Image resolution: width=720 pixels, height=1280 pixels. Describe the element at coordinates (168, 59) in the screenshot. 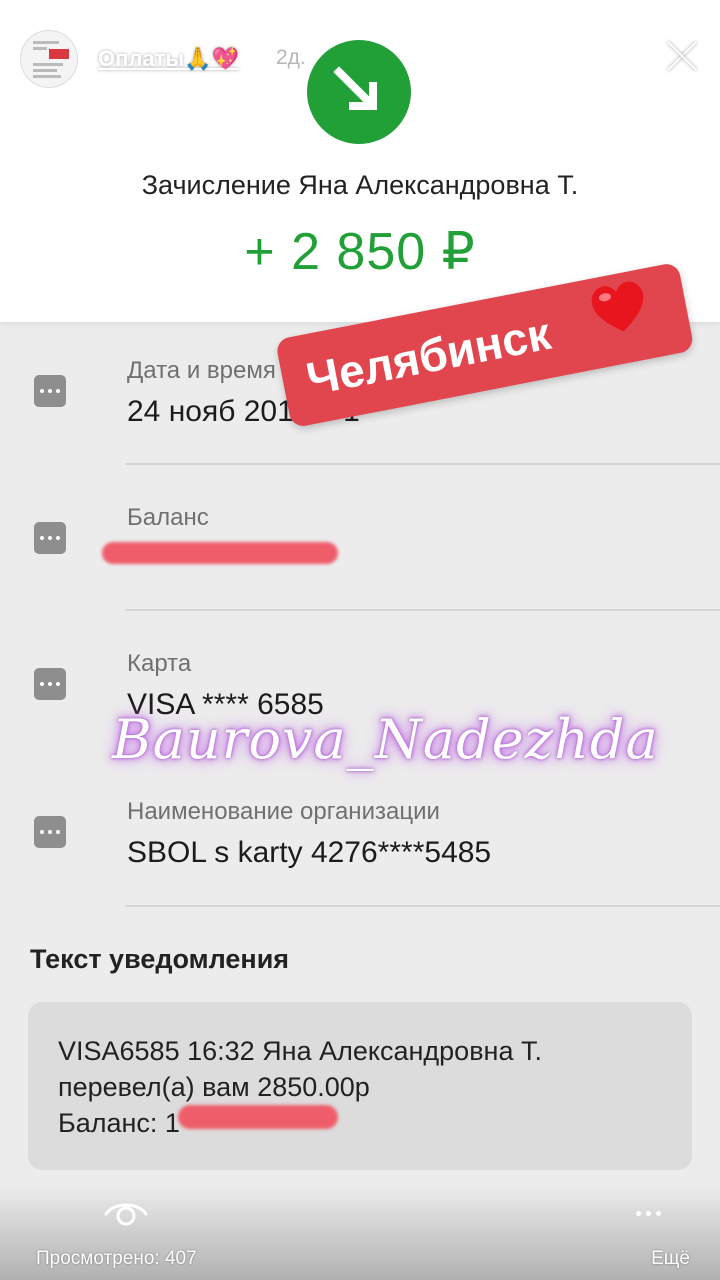

I see `story-title: Оплаты🙏💖` at that location.